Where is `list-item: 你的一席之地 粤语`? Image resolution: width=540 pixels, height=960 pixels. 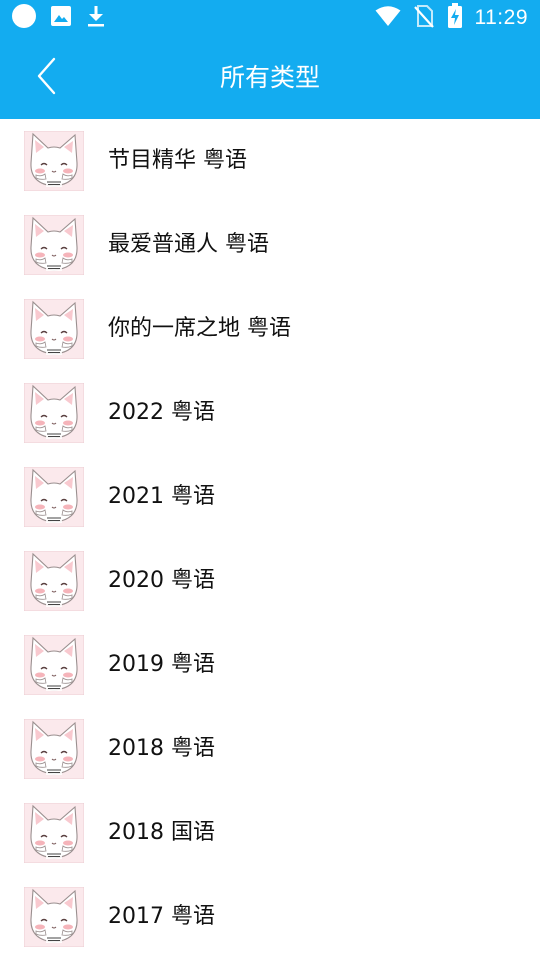
list-item: 你的一席之地 粤语 is located at coordinates (270, 329).